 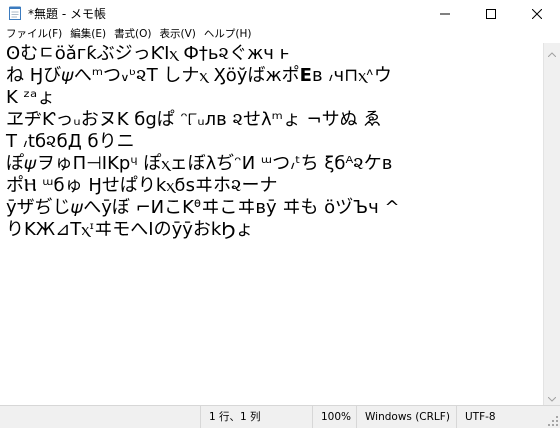 I want to click on minimize-button, so click(x=445, y=13).